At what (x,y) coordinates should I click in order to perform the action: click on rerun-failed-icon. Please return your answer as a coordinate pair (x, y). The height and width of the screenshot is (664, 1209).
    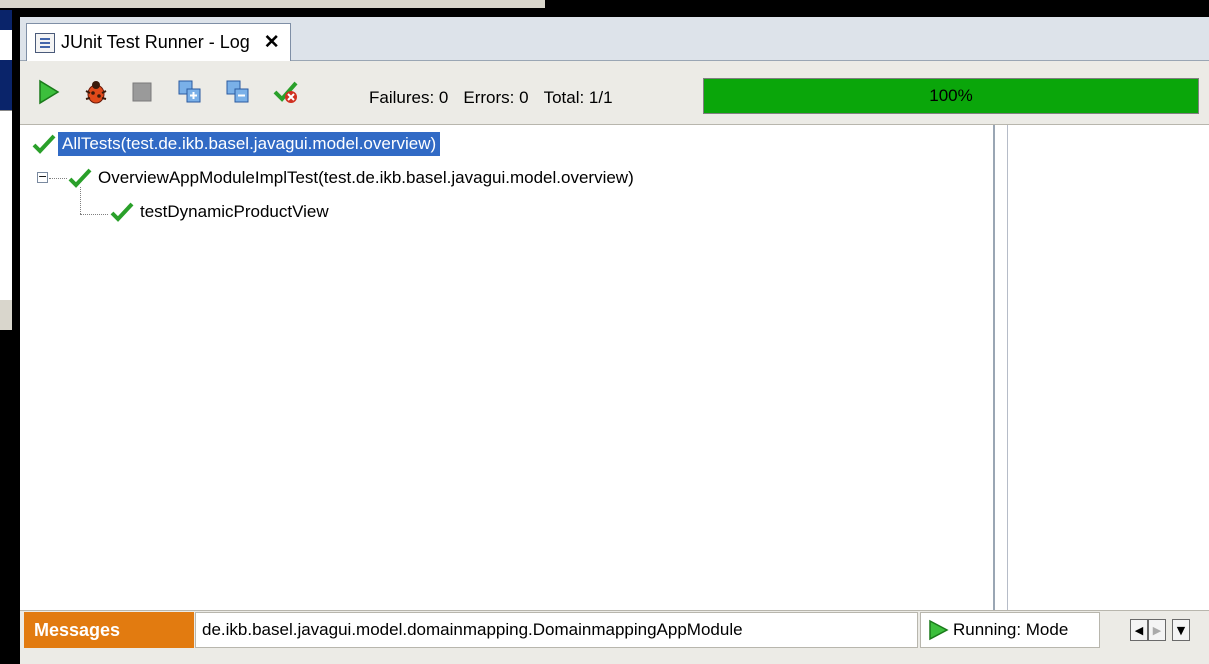
    Looking at the image, I should click on (285, 92).